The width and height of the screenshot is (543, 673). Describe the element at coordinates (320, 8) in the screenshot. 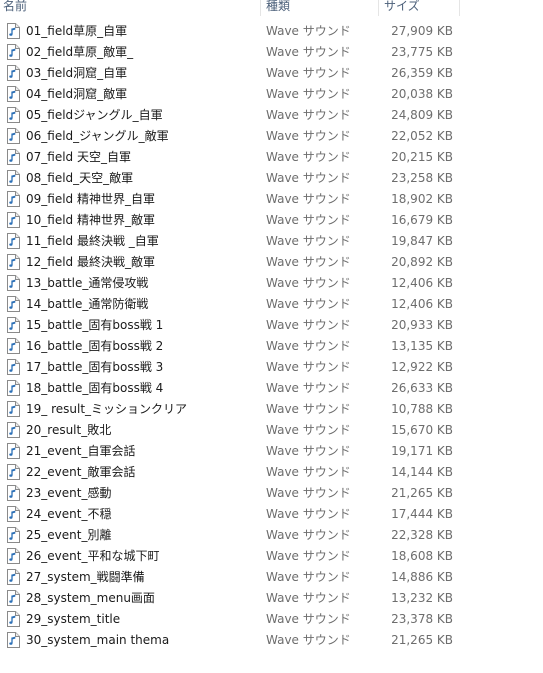

I see `column-header-type: 種類` at that location.